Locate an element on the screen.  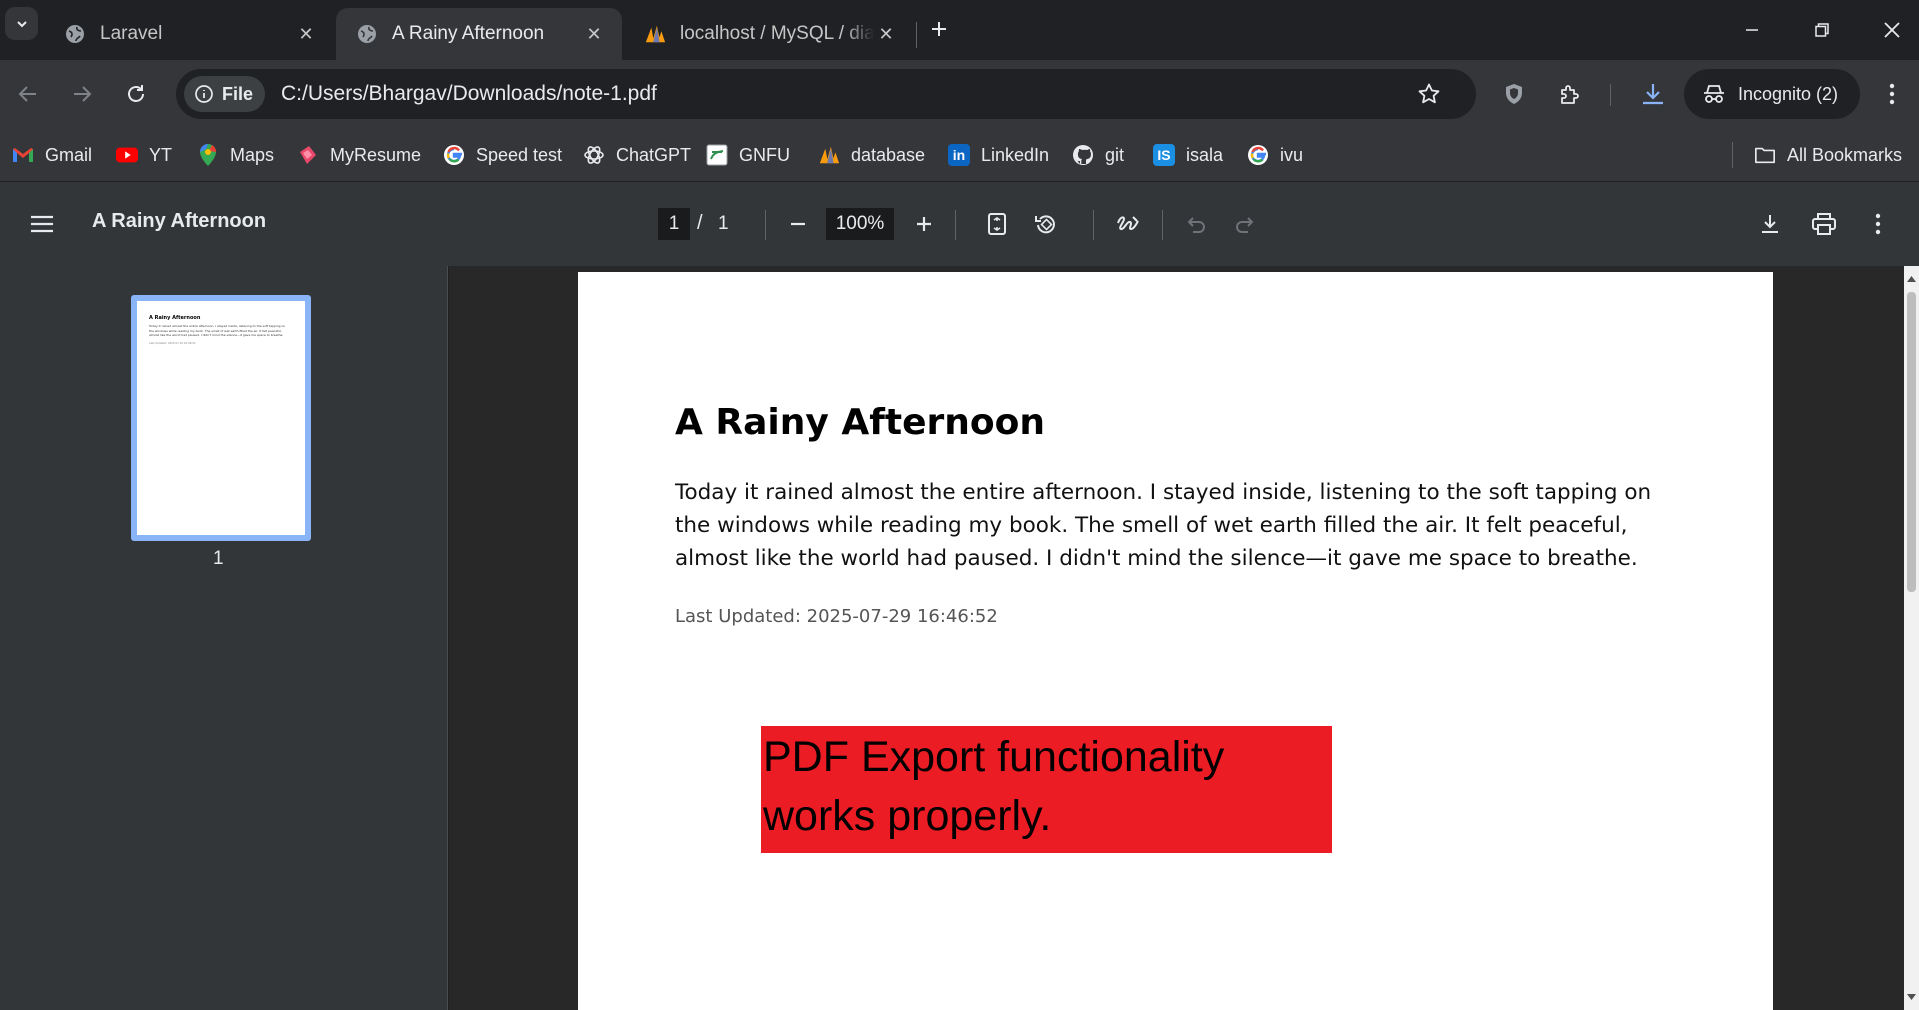
minus-icon is located at coordinates (798, 224).